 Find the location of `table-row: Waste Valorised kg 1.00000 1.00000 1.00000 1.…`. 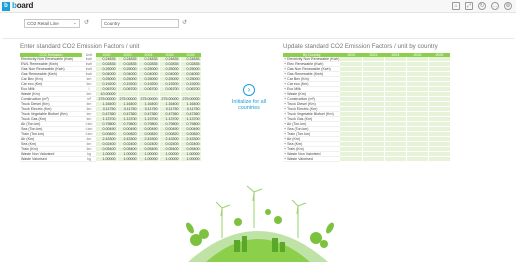

table-row: Waste Valorised kg 1.00000 1.00000 1.00000 1.… is located at coordinates (111, 159).